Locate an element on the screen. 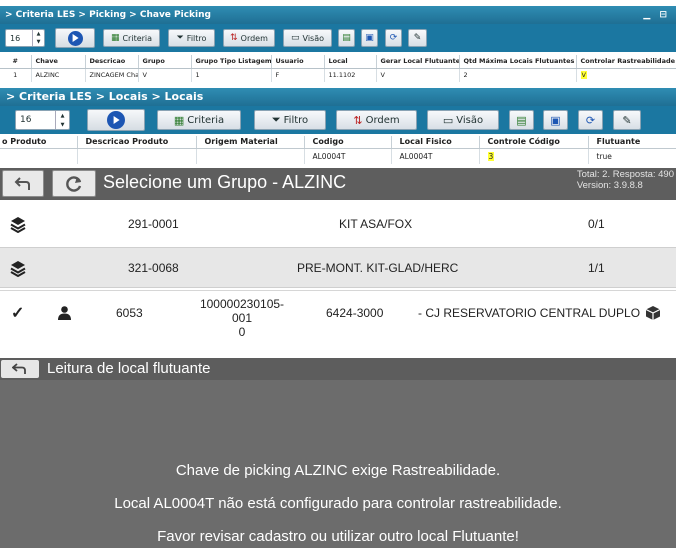  table-cell: 2 is located at coordinates (518, 75).